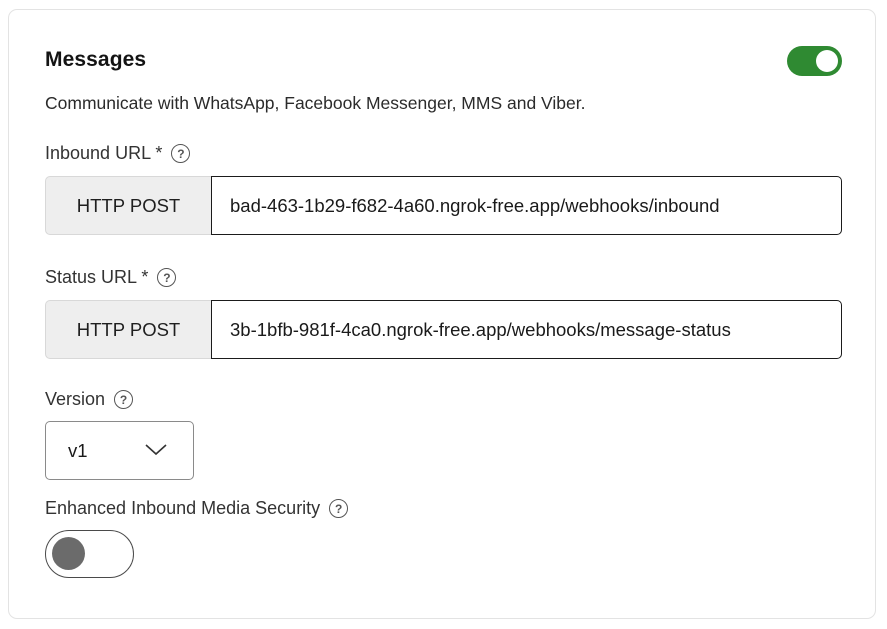 The height and width of the screenshot is (629, 887). What do you see at coordinates (814, 61) in the screenshot?
I see `messages-toggle` at bounding box center [814, 61].